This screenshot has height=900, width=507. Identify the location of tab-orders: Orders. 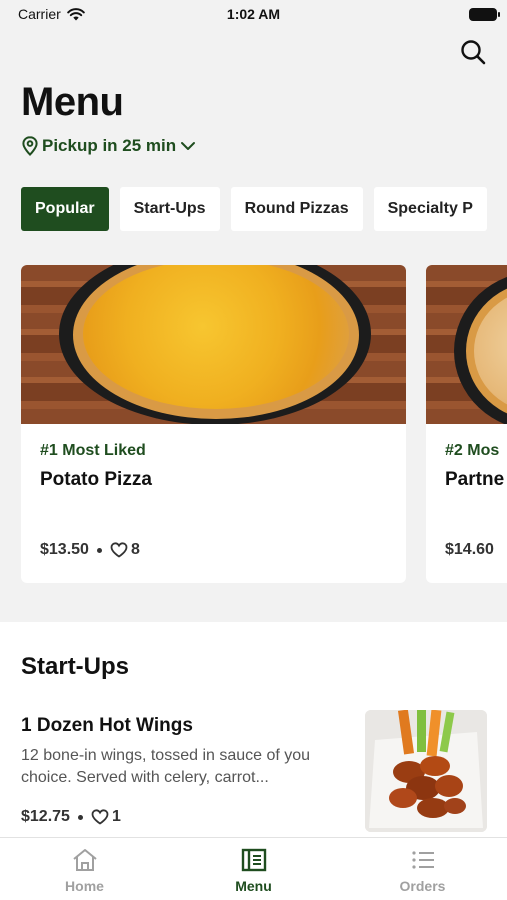
(422, 869).